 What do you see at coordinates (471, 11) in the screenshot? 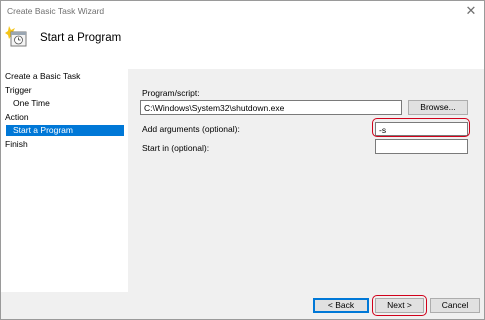
I see `close-icon: ✕` at bounding box center [471, 11].